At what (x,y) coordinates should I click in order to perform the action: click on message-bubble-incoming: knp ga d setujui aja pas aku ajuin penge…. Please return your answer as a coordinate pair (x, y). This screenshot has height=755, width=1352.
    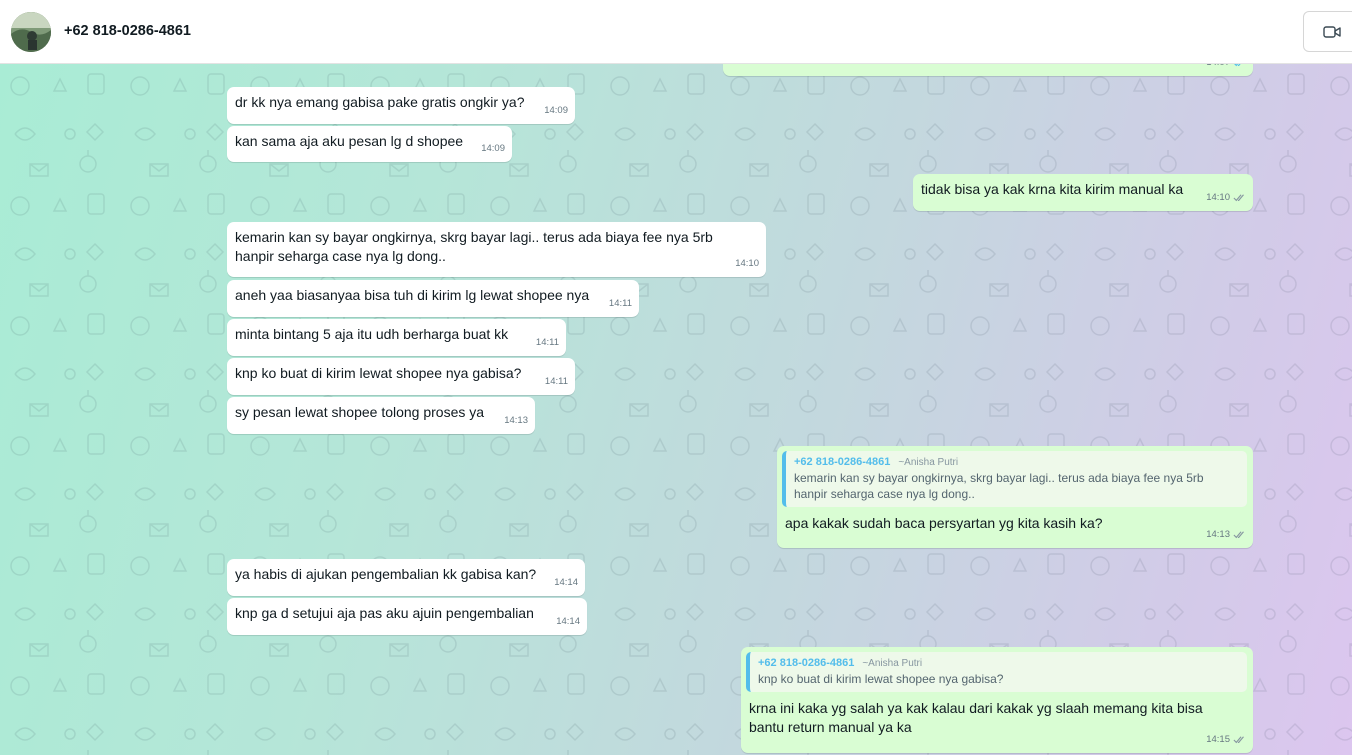
    Looking at the image, I should click on (407, 616).